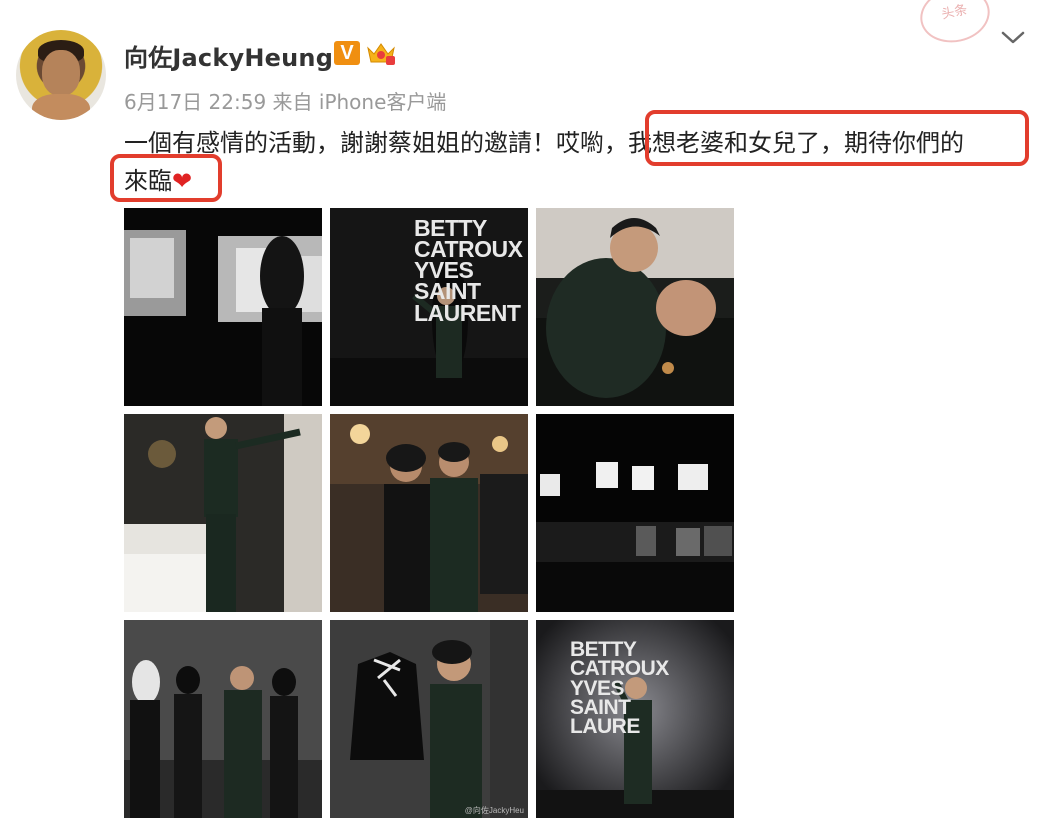 The height and width of the screenshot is (820, 1050). What do you see at coordinates (381, 53) in the screenshot?
I see `vip-crown-icon` at bounding box center [381, 53].